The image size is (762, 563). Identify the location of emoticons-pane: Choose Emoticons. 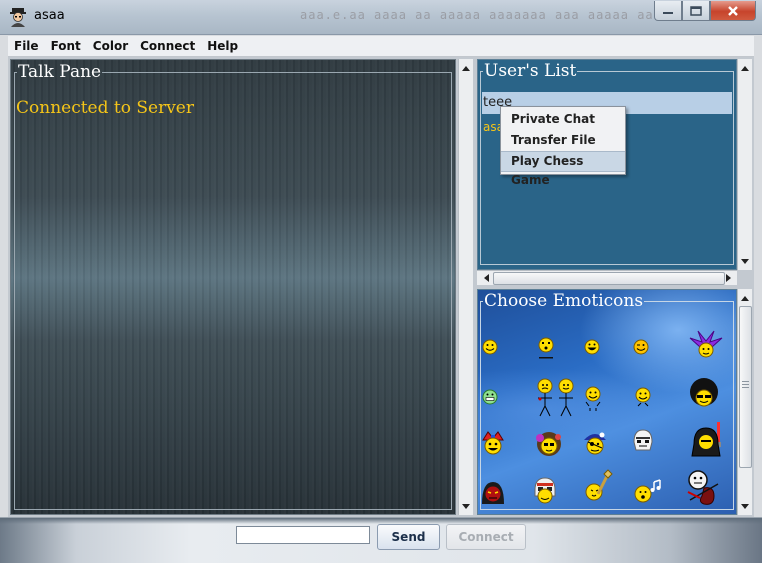
(607, 402).